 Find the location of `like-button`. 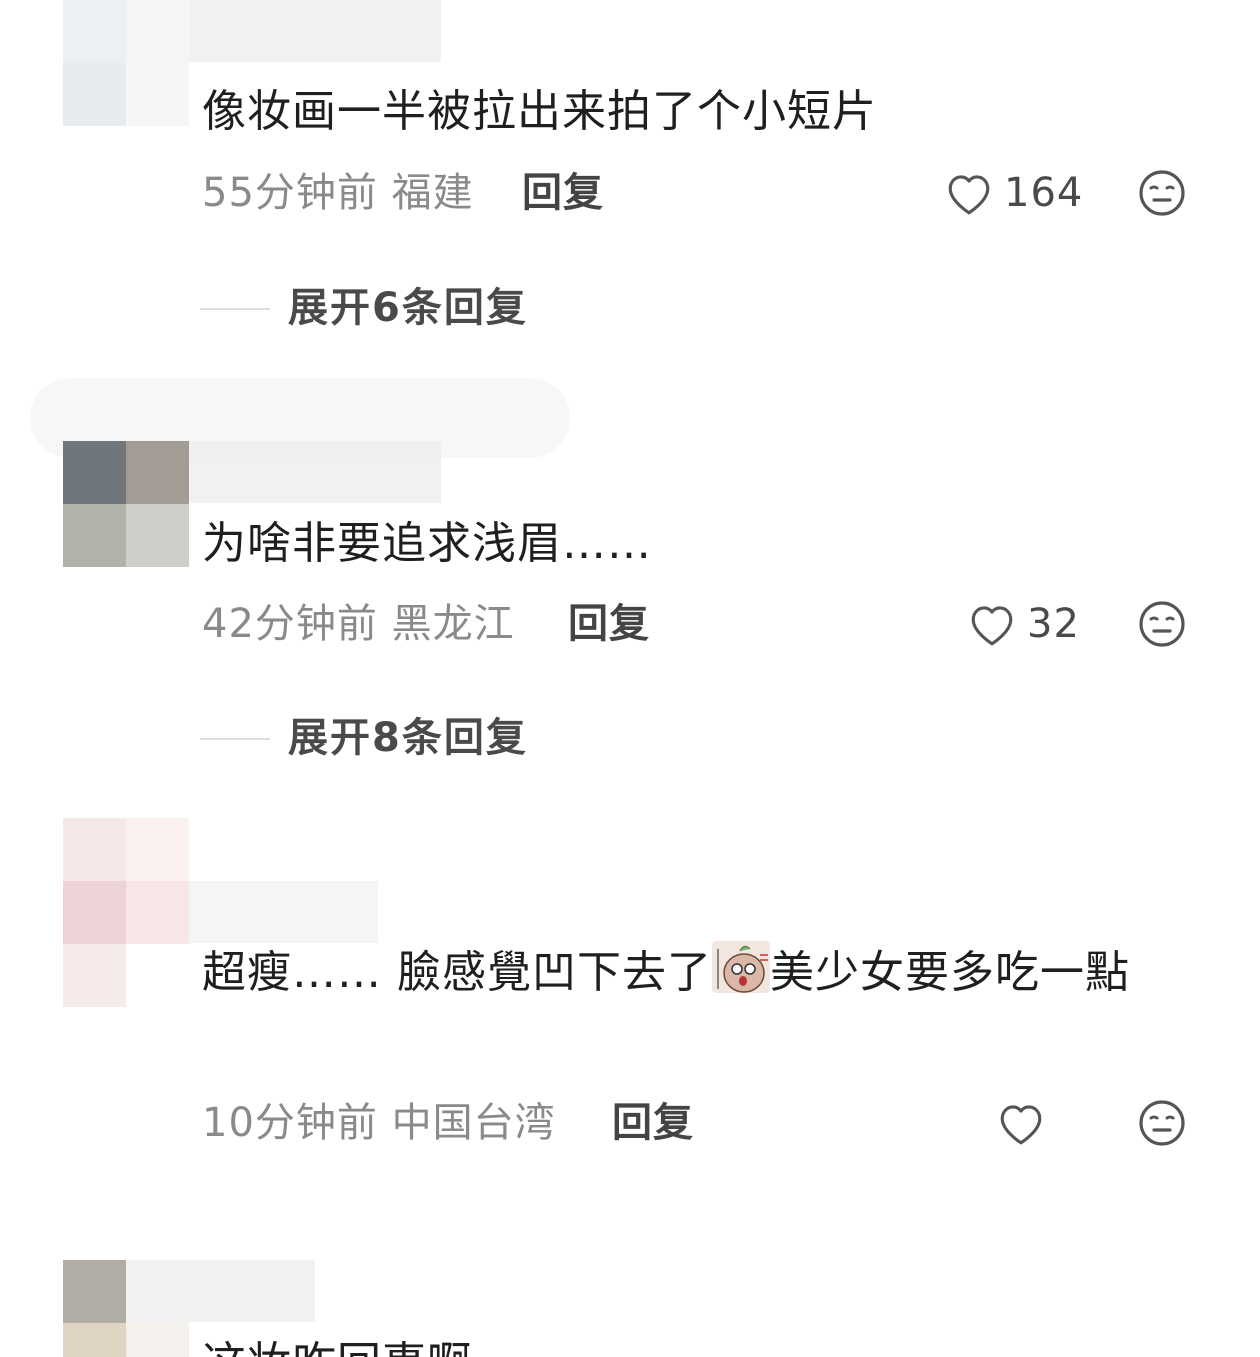

like-button is located at coordinates (1026, 1123).